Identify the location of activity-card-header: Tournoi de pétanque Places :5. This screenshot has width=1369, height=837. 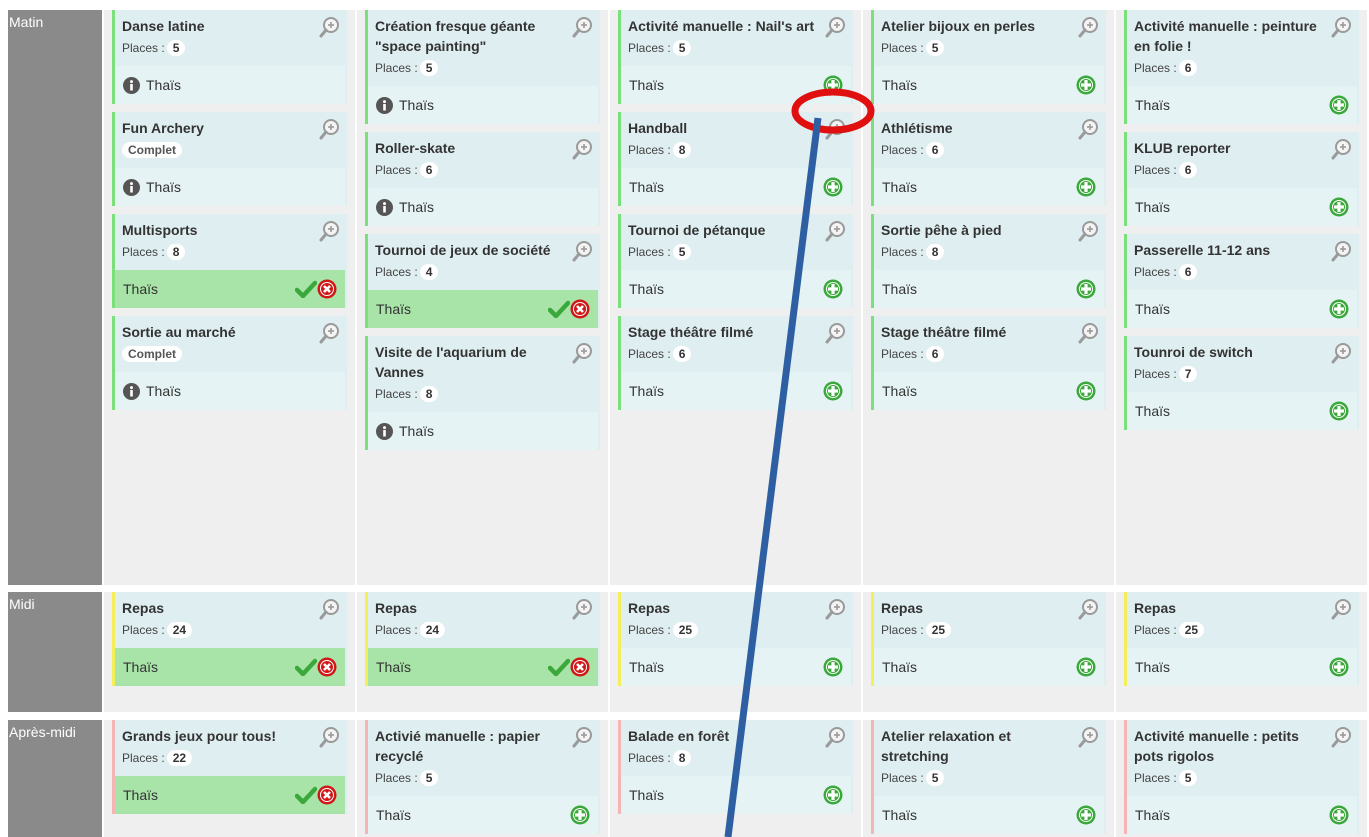
(737, 242).